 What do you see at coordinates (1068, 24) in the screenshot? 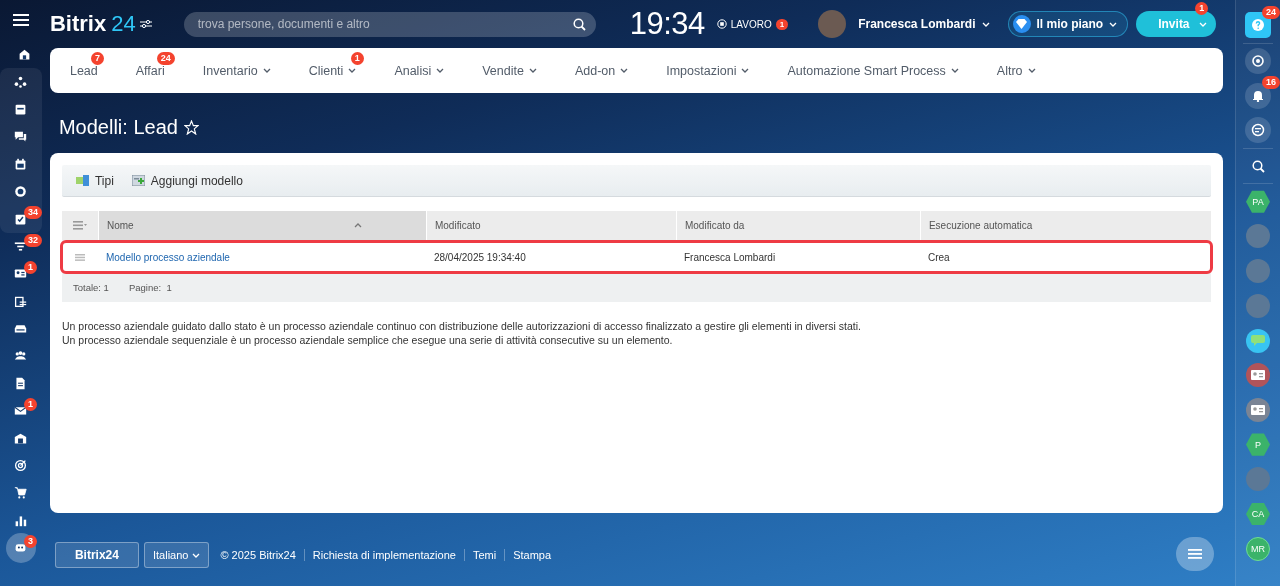
I see `plan-button: Il mio piano` at bounding box center [1068, 24].